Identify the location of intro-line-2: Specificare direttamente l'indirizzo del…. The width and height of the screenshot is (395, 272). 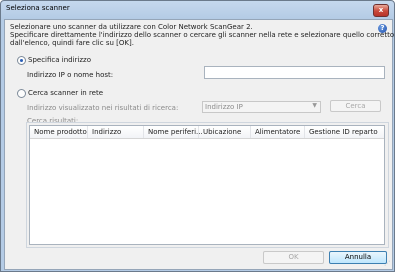
(202, 35).